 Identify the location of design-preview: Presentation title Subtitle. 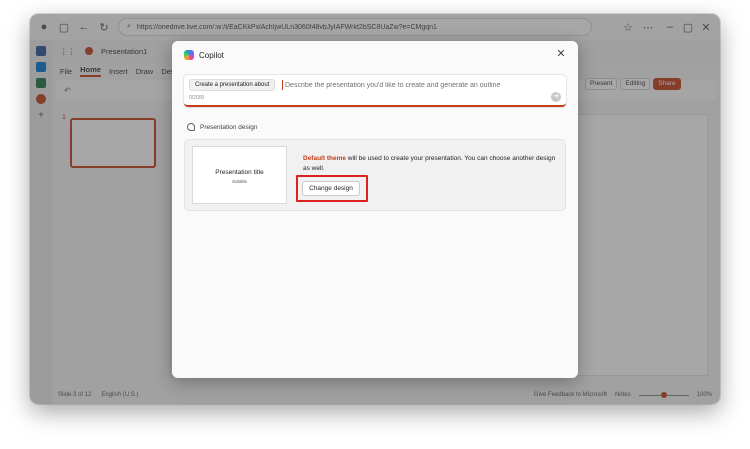
(239, 175).